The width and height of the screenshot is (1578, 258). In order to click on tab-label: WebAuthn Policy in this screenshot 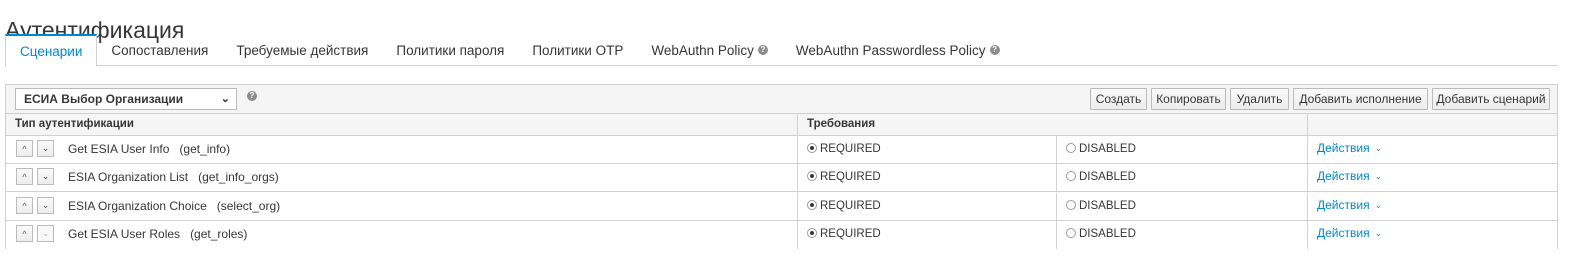, I will do `click(702, 50)`.